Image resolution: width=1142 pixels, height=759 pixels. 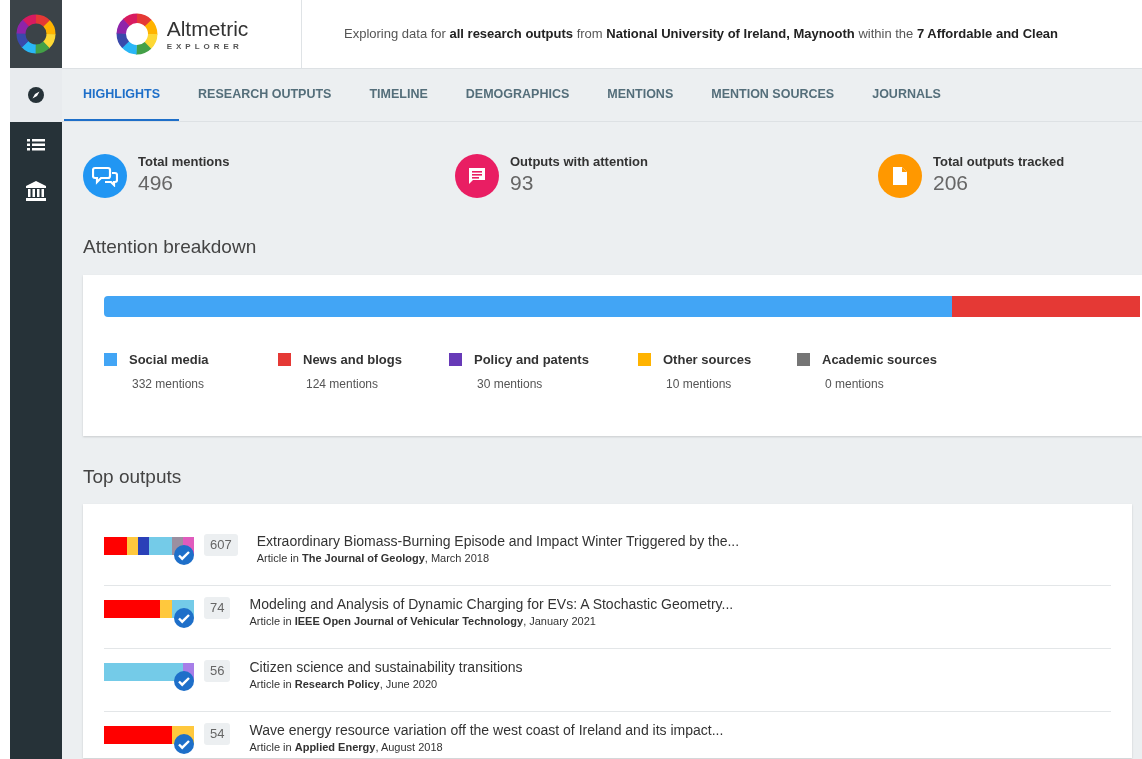 What do you see at coordinates (169, 384) in the screenshot?
I see `mention-count: 332 mentions` at bounding box center [169, 384].